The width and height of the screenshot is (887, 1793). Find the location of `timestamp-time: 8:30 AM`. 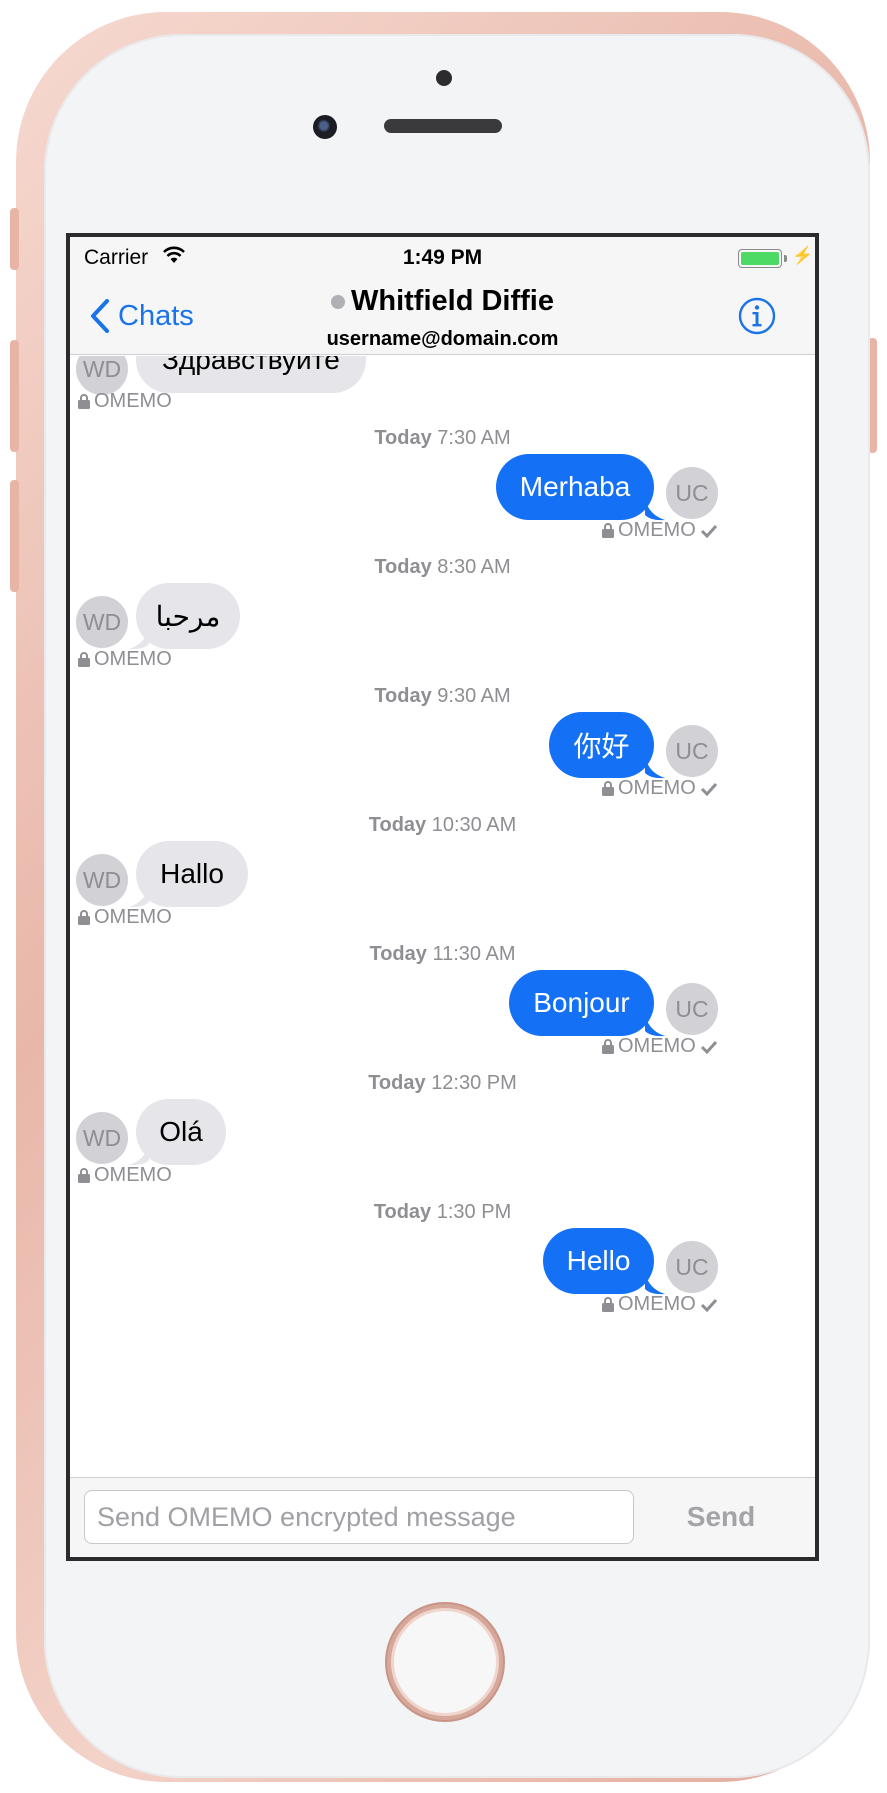

timestamp-time: 8:30 AM is located at coordinates (474, 567).